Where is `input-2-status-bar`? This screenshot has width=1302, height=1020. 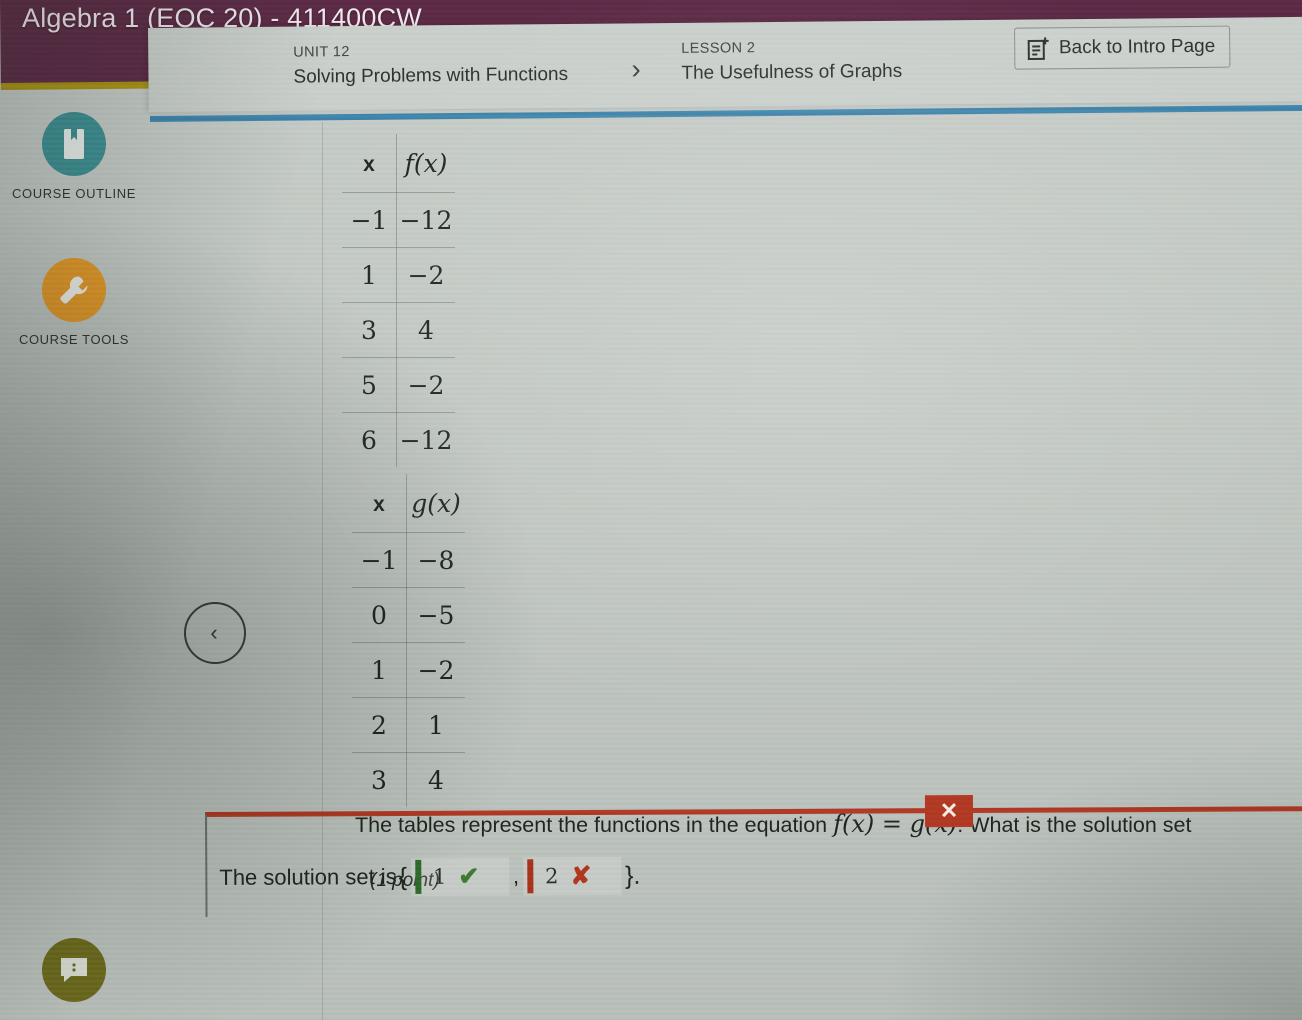 input-2-status-bar is located at coordinates (530, 876).